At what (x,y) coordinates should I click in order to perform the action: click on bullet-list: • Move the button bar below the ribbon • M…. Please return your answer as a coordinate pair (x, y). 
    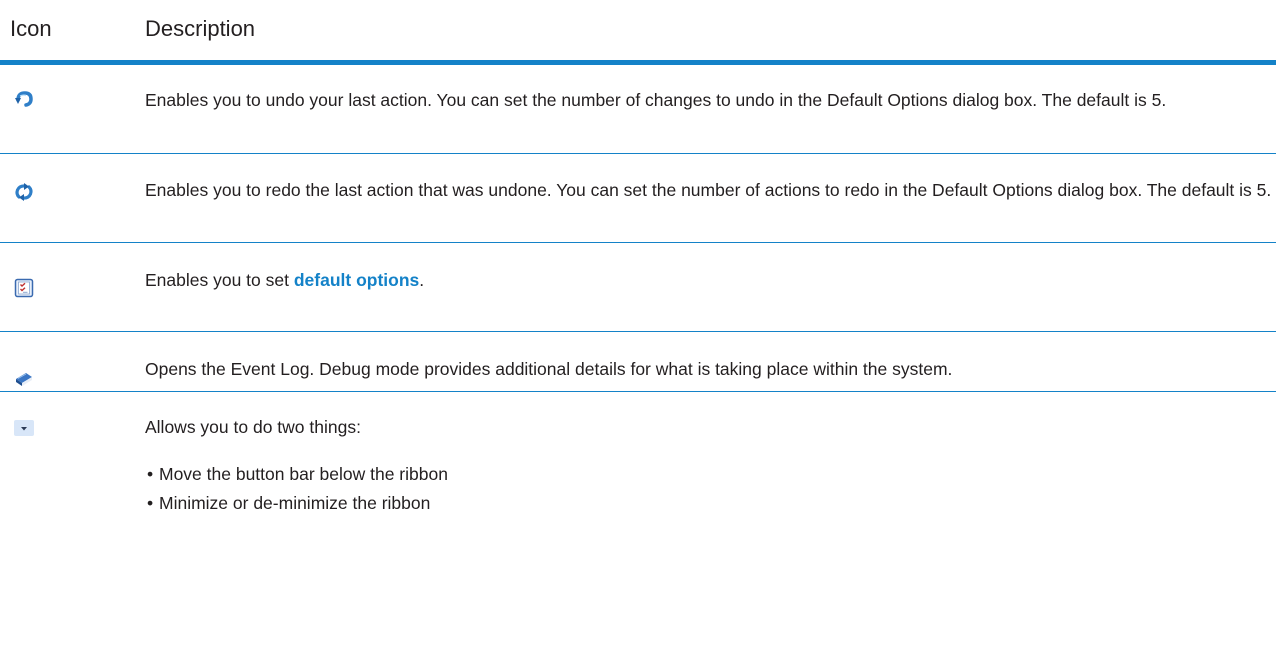
    Looking at the image, I should click on (710, 489).